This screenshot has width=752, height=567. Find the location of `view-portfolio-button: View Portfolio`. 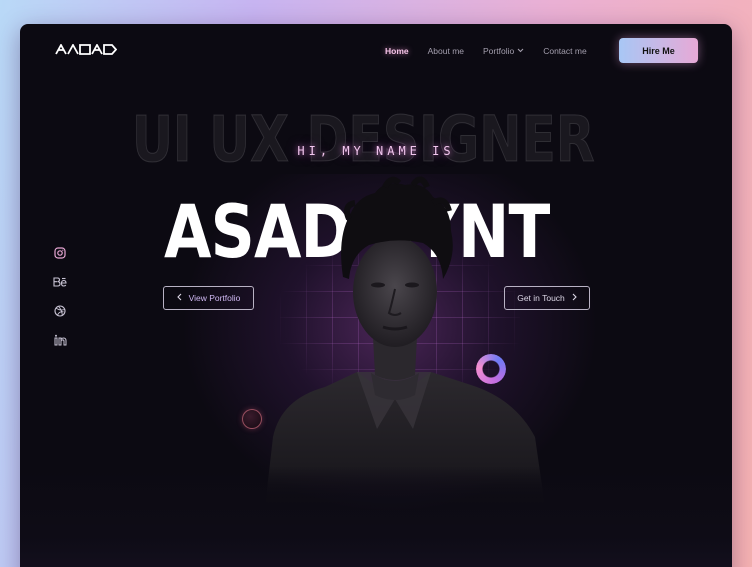

view-portfolio-button: View Portfolio is located at coordinates (208, 298).